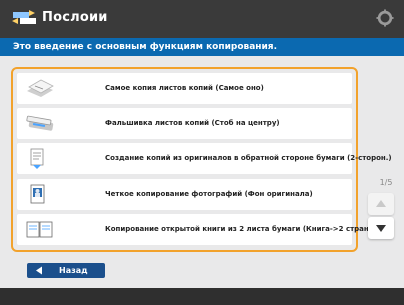 The image size is (404, 305). I want to click on settings-icon, so click(385, 18).